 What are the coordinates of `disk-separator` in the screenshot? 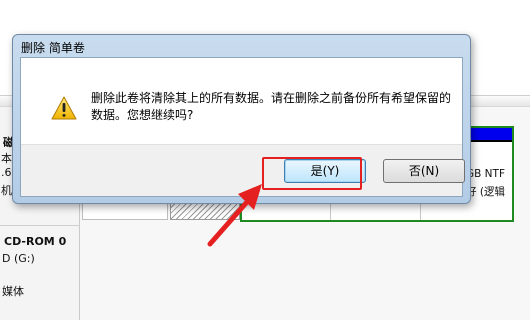 It's located at (40, 225).